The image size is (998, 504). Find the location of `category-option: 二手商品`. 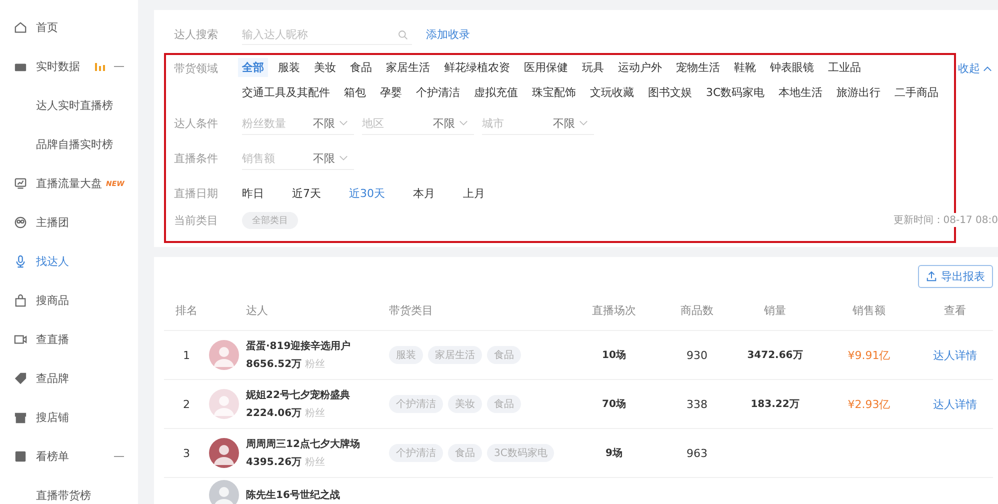

category-option: 二手商品 is located at coordinates (916, 92).